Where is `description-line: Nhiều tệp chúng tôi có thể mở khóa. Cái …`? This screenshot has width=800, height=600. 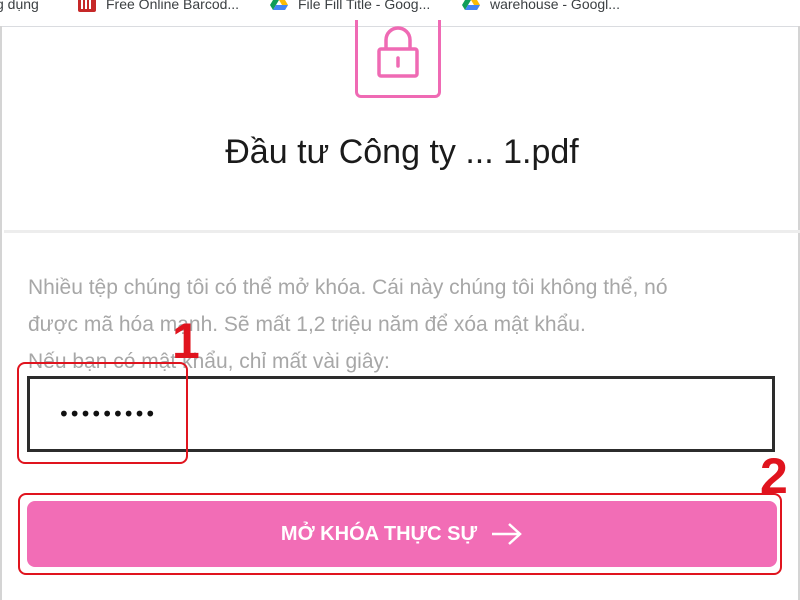
description-line: Nhiều tệp chúng tôi có thể mở khóa. Cái … is located at coordinates (348, 287).